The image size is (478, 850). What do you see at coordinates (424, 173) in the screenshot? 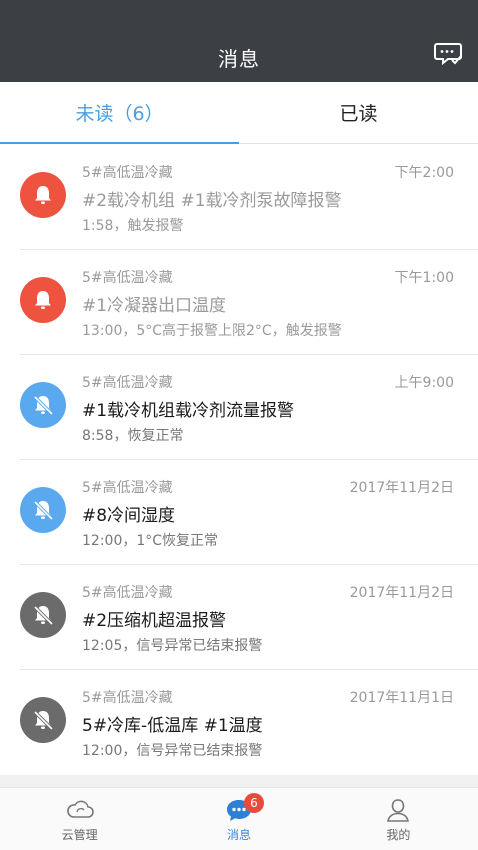
I see `message-time: 下午2:00` at bounding box center [424, 173].